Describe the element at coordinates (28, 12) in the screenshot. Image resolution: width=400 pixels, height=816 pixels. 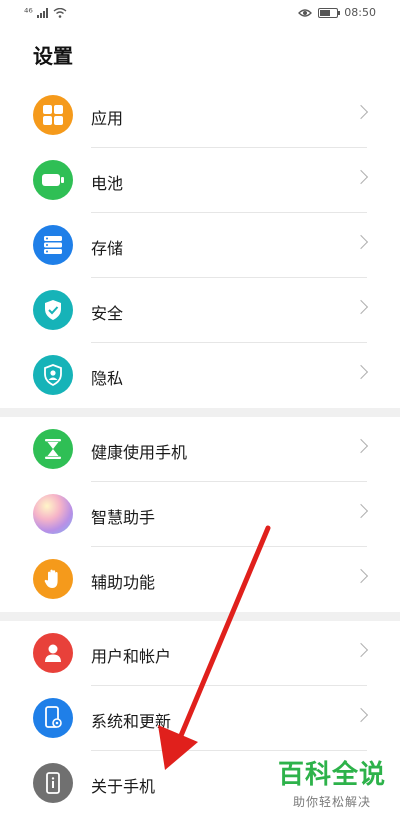
I see `signal-text: ⁴⁶` at that location.